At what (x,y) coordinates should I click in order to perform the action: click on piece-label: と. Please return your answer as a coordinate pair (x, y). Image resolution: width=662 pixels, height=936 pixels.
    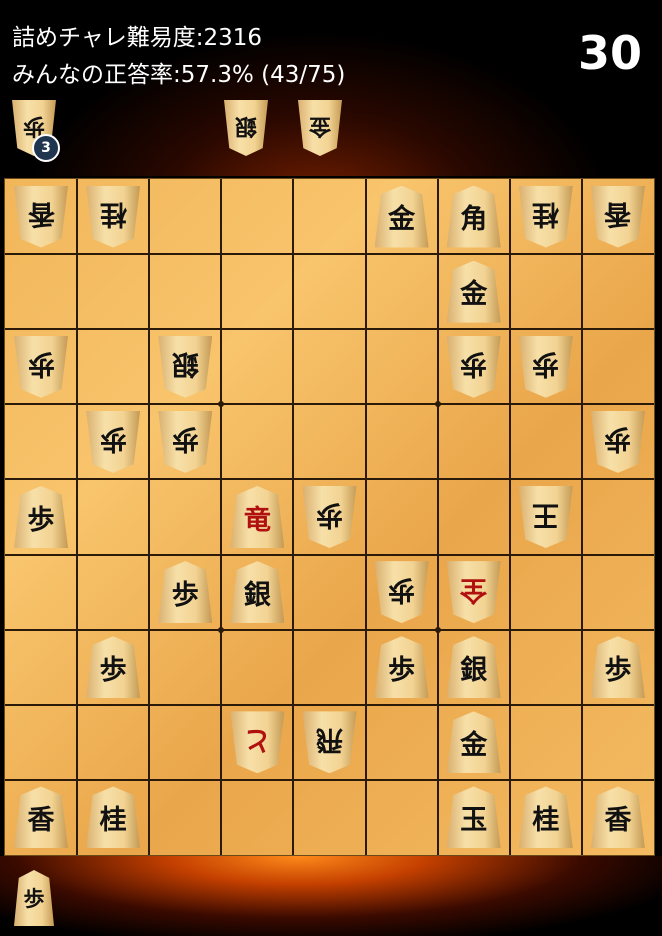
    Looking at the image, I should click on (257, 739).